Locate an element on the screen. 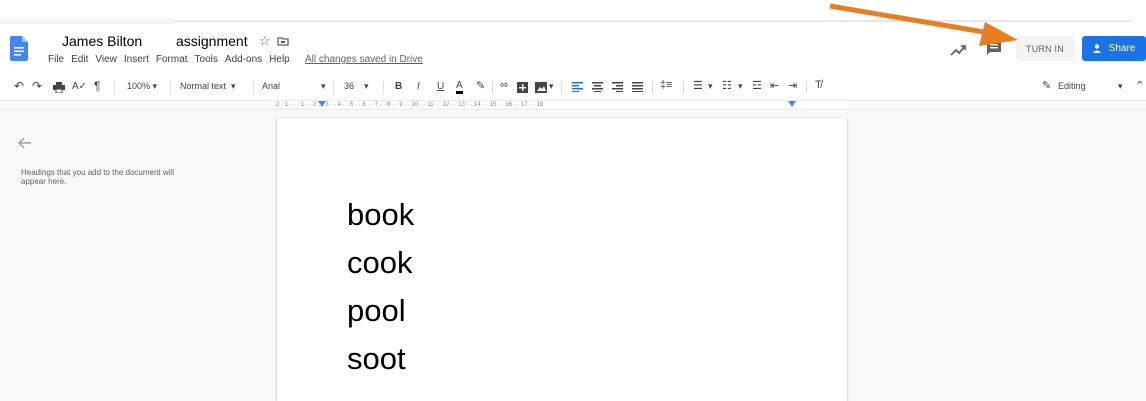 This screenshot has width=1146, height=401. style-select: Normal text ▾ is located at coordinates (208, 86).